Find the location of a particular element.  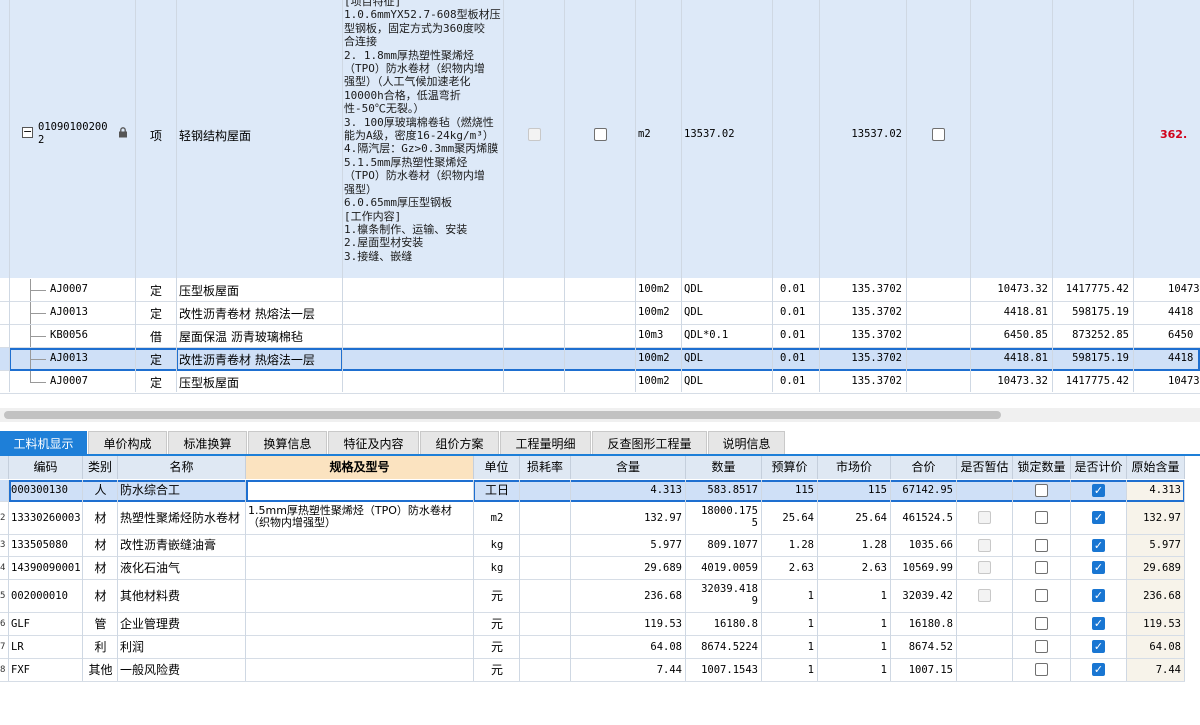

material-code: 002000010 is located at coordinates (39, 596).